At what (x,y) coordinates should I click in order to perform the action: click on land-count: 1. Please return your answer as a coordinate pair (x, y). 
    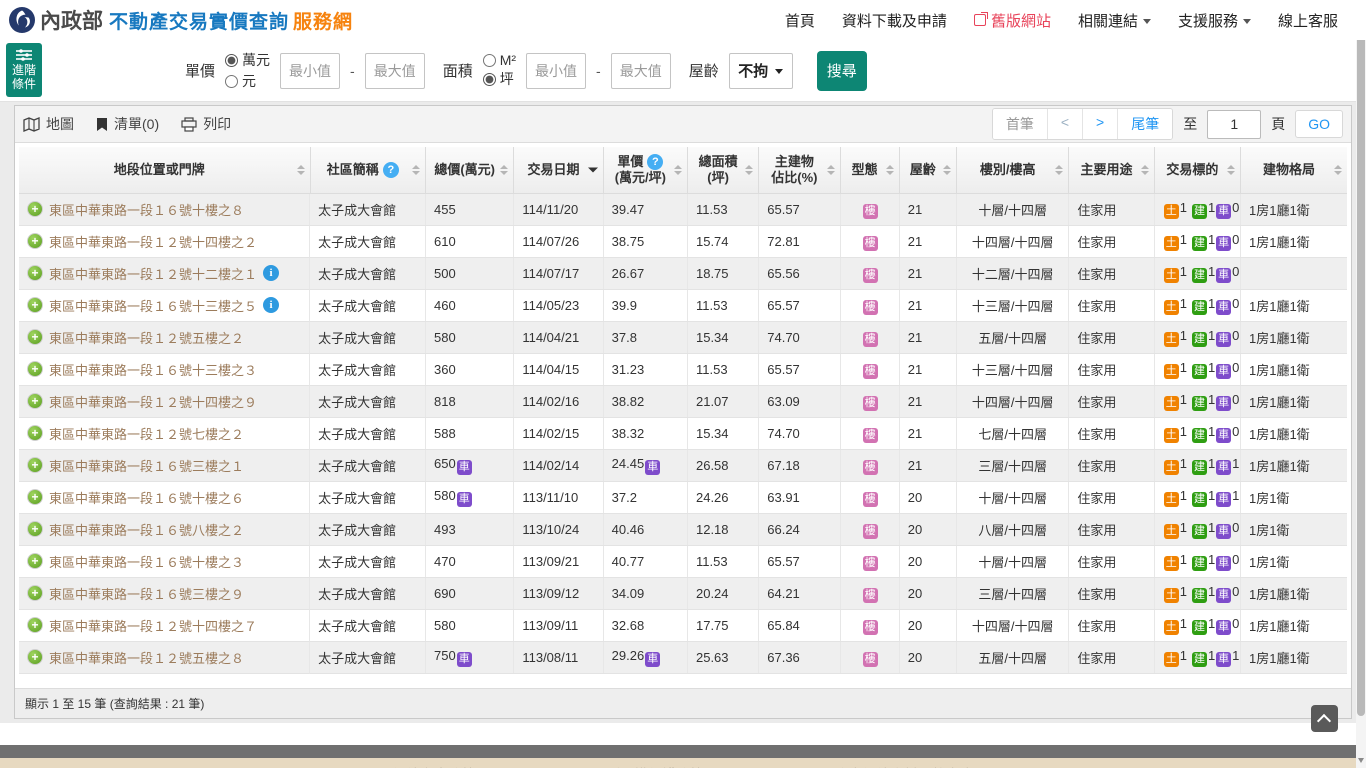
    Looking at the image, I should click on (1183, 527).